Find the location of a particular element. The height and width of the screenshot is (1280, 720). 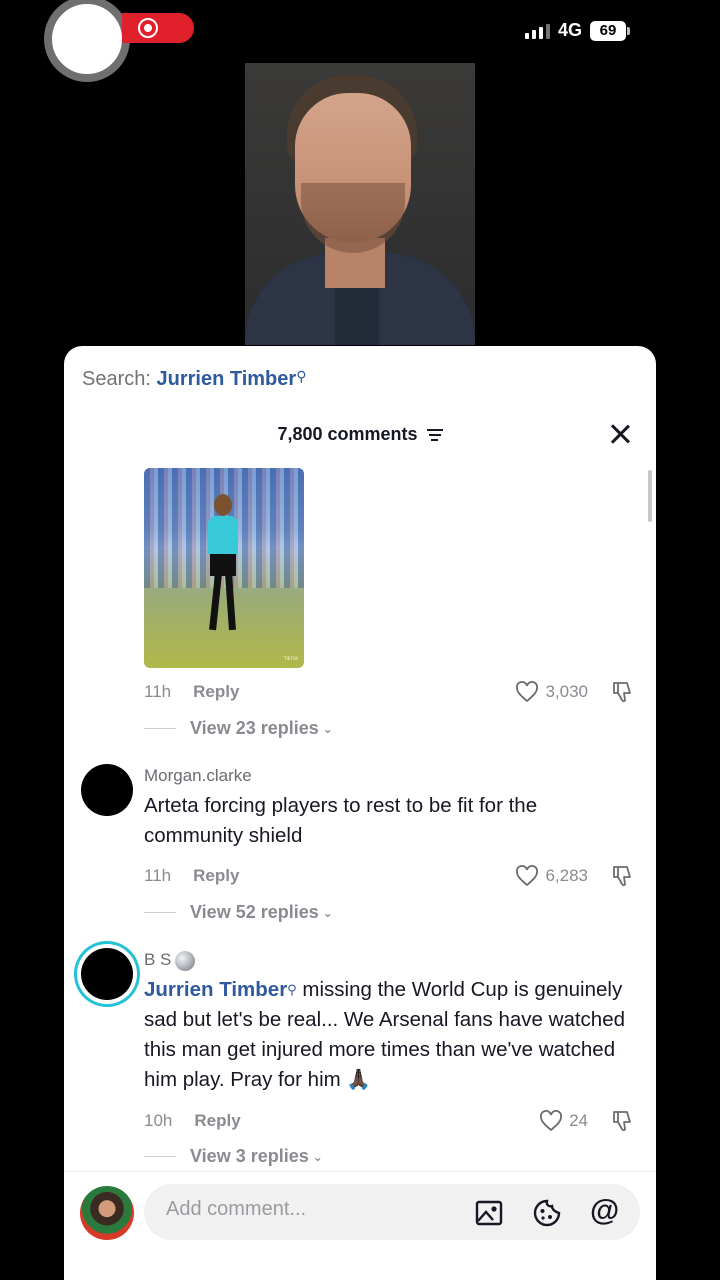

view-replies-button: View 52 replies ⌄ is located at coordinates (238, 912).